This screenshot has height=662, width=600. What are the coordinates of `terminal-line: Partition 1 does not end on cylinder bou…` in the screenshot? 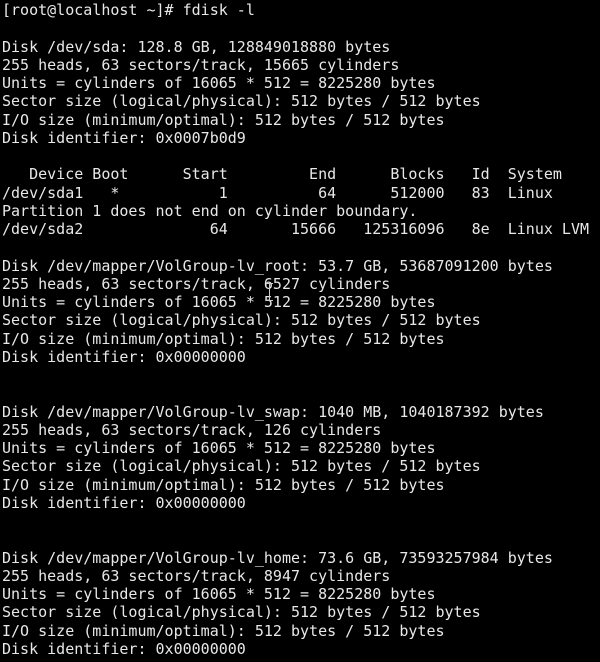 It's located at (210, 210).